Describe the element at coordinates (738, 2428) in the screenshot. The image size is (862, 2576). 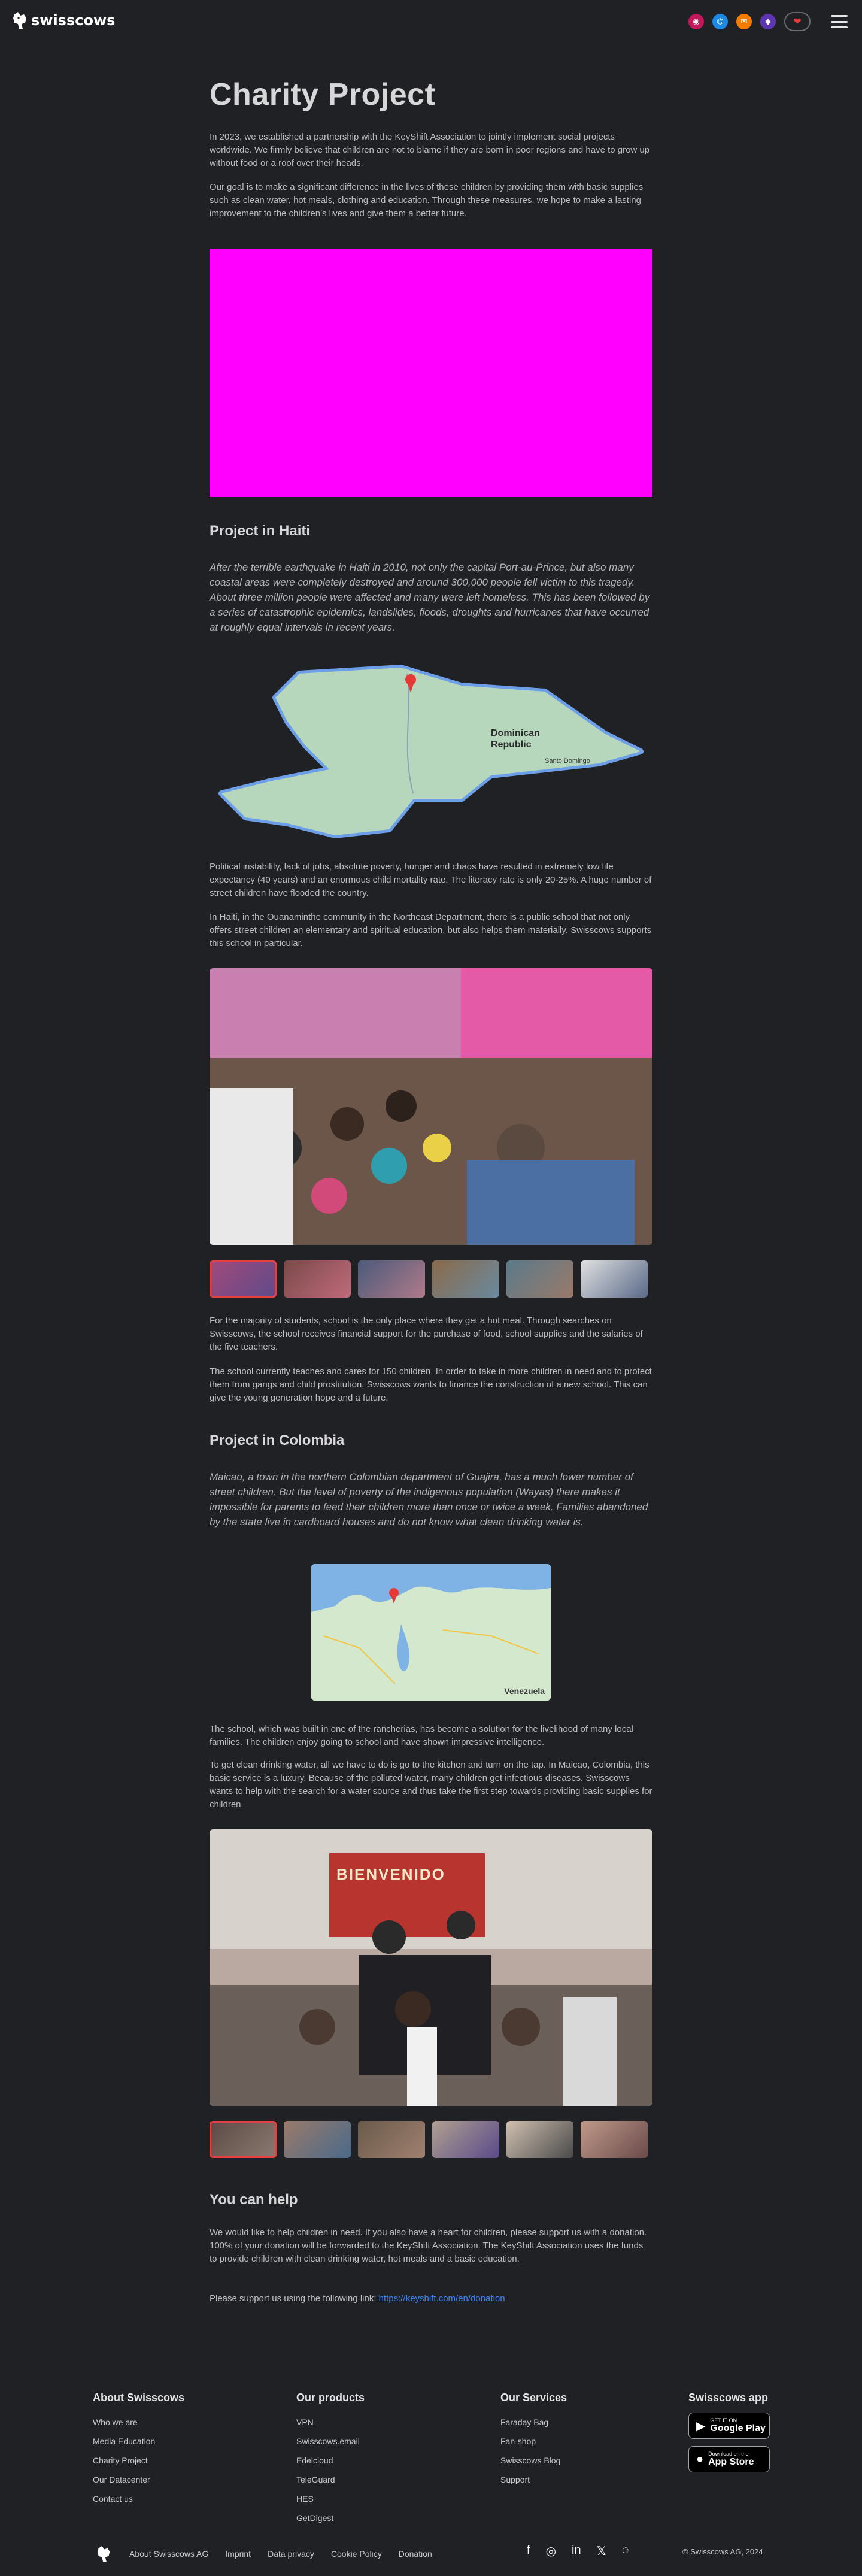
I see `google-play-label: Google Play` at that location.